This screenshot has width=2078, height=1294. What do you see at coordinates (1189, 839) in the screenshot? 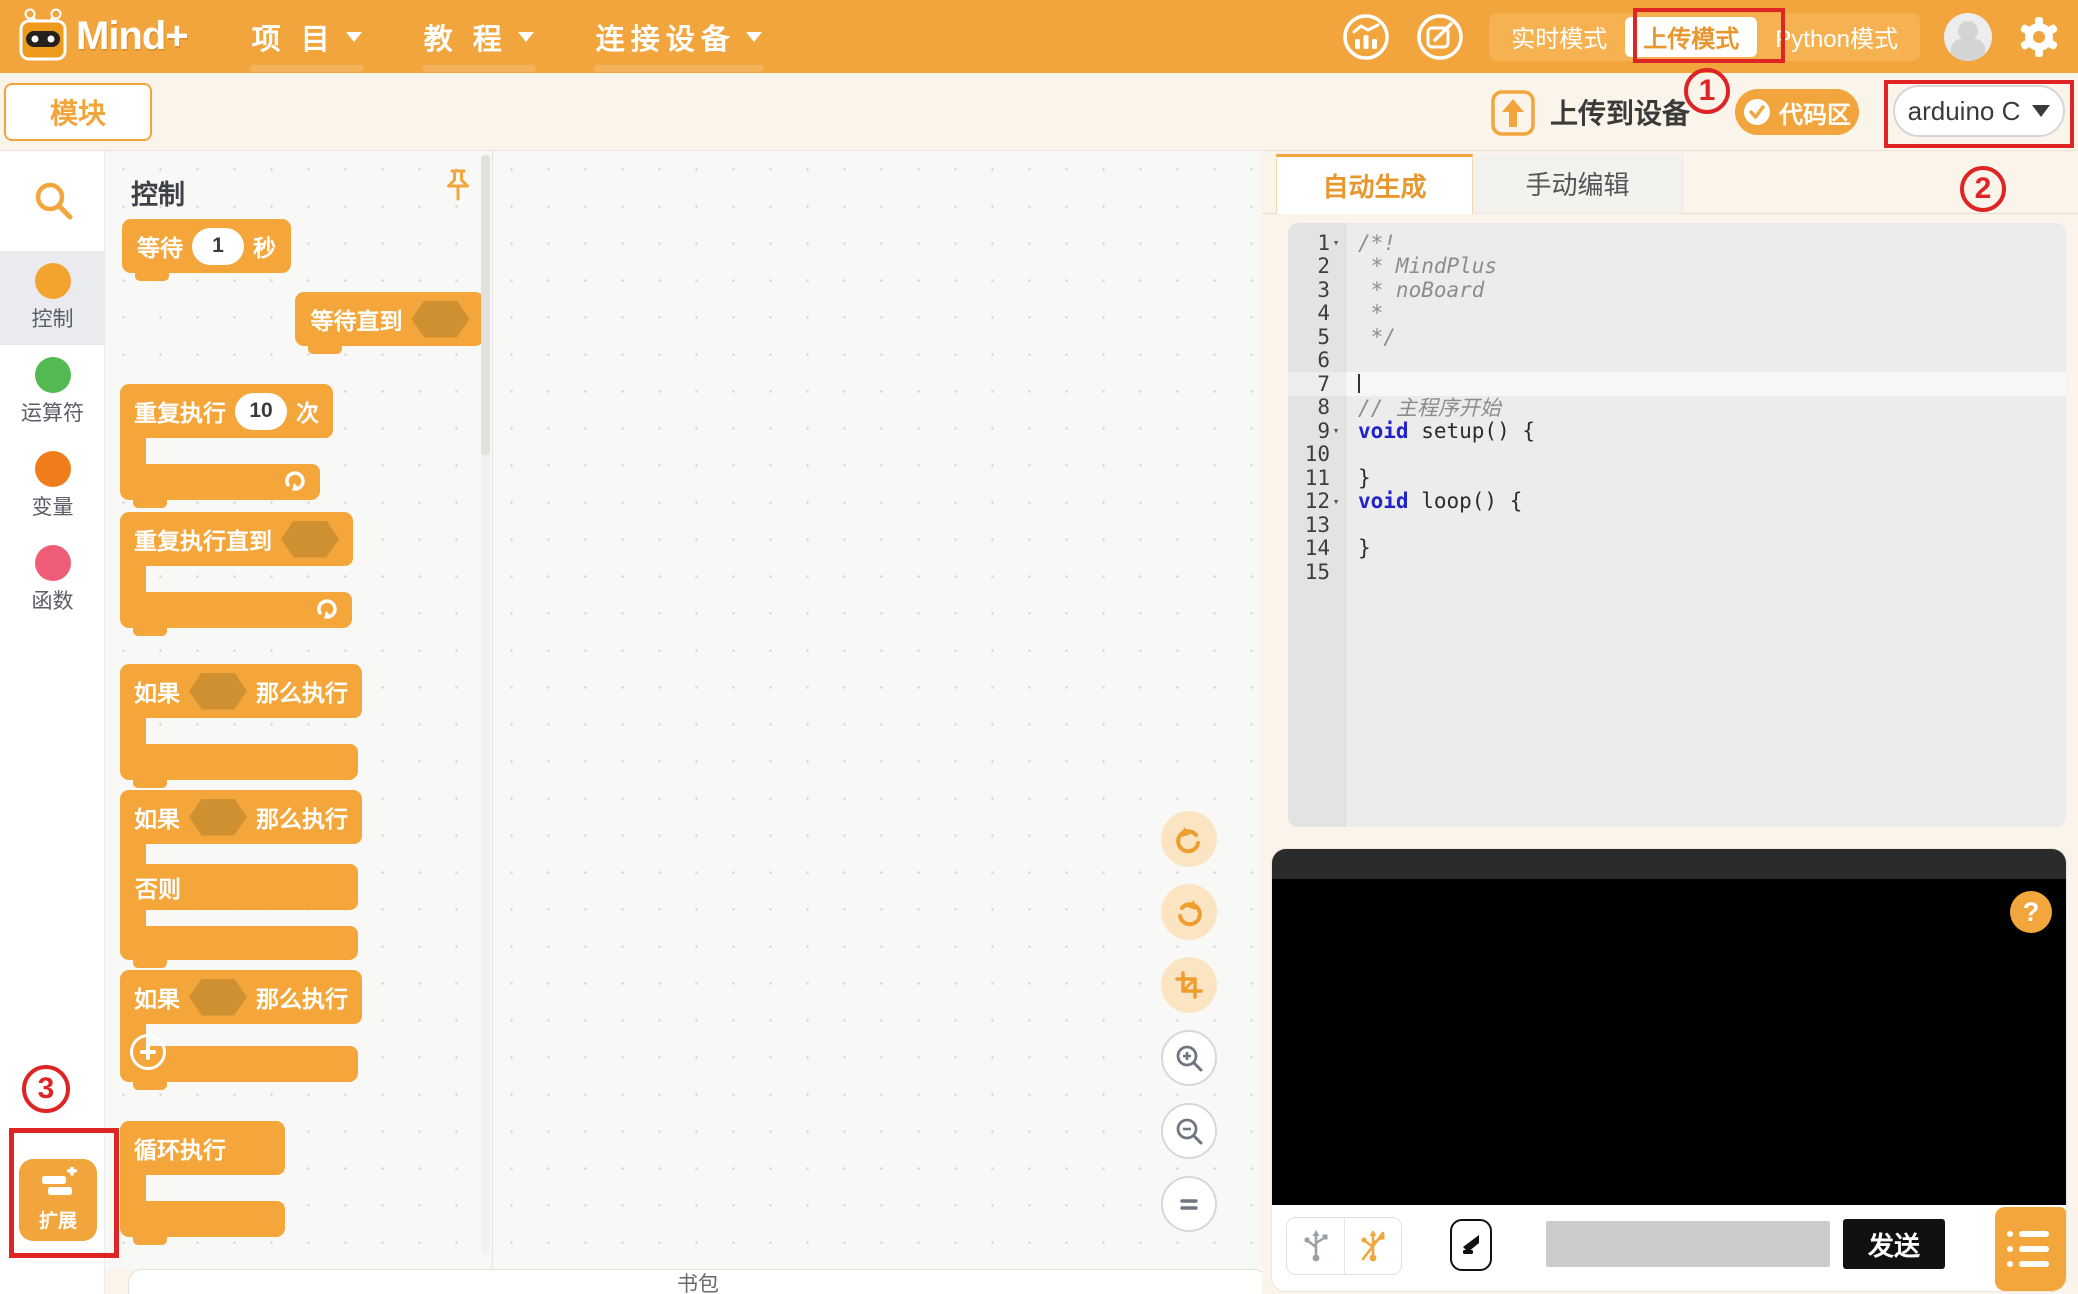
I see `undo-button` at bounding box center [1189, 839].